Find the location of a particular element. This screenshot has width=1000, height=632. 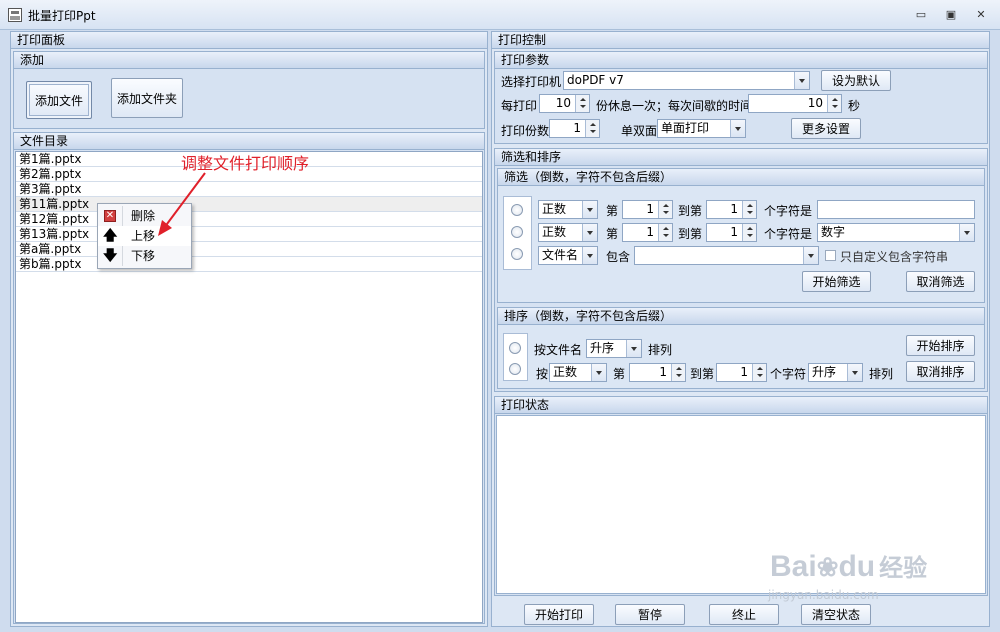

filter-row2-mode-value: 正数 is located at coordinates (554, 232).